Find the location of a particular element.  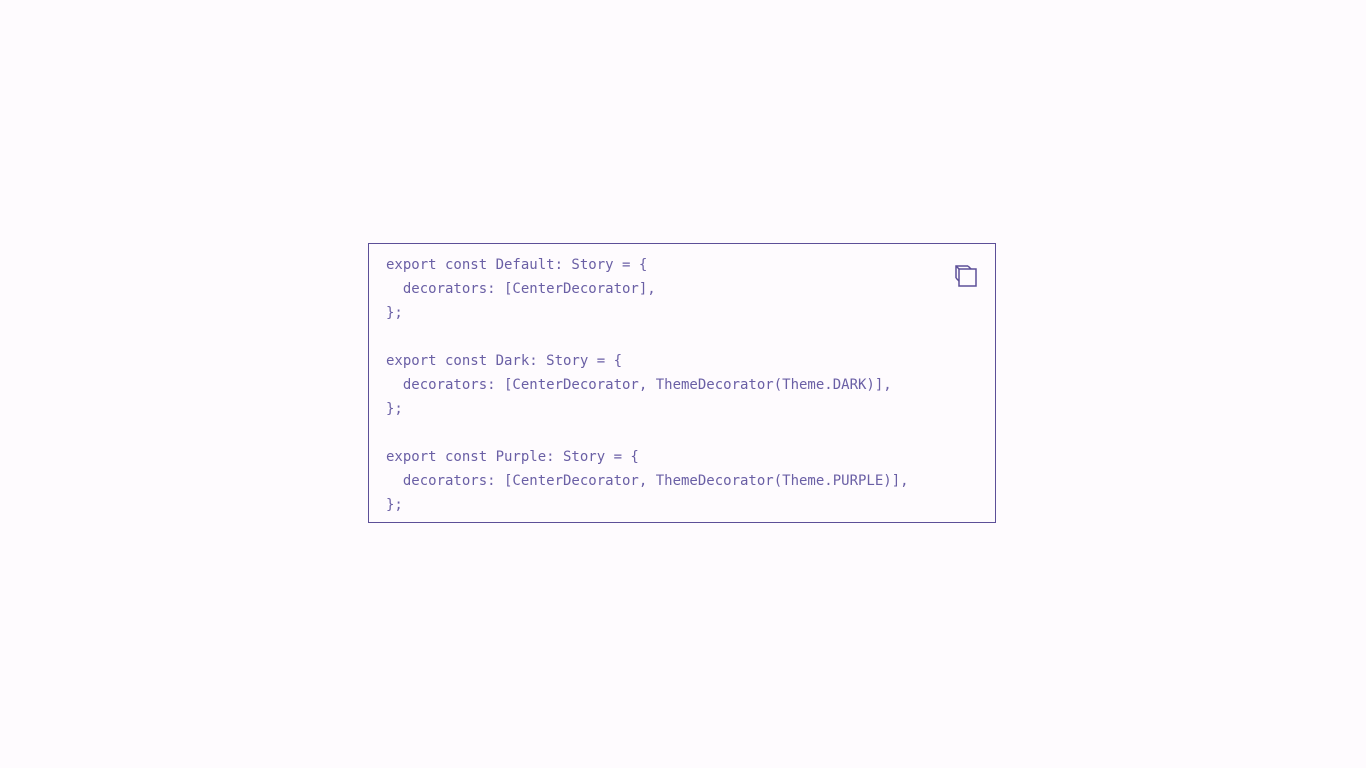

code-line: export const Dark: Story = { is located at coordinates (504, 361).